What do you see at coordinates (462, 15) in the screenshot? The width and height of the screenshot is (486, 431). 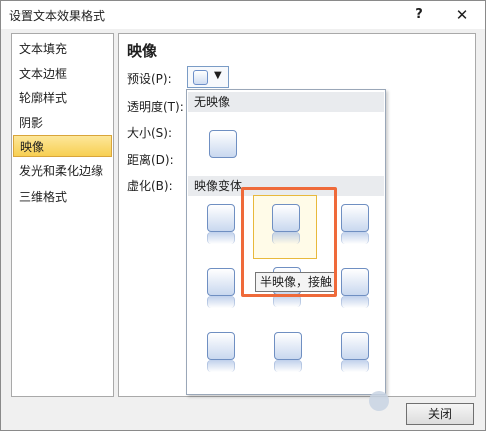 I see `close-icon: ✕` at bounding box center [462, 15].